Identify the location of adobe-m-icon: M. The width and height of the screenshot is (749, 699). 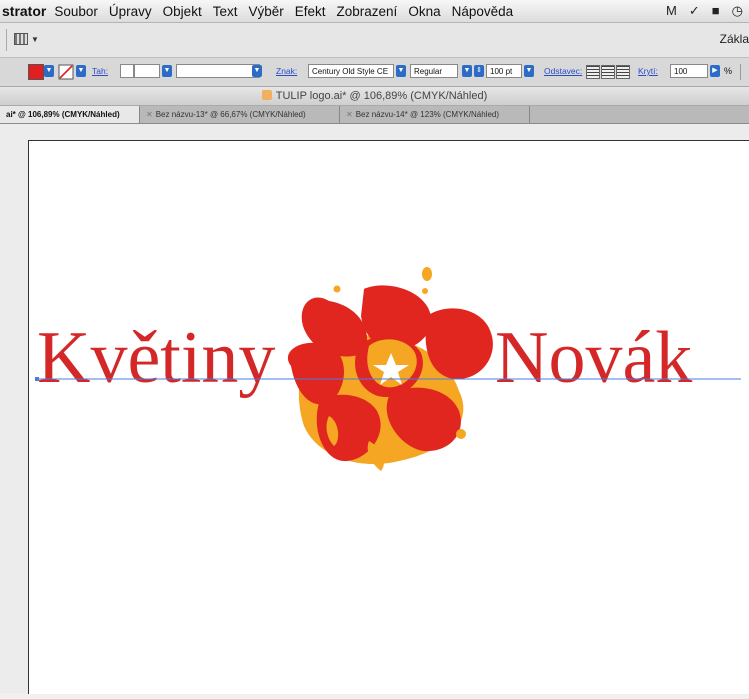
(671, 11).